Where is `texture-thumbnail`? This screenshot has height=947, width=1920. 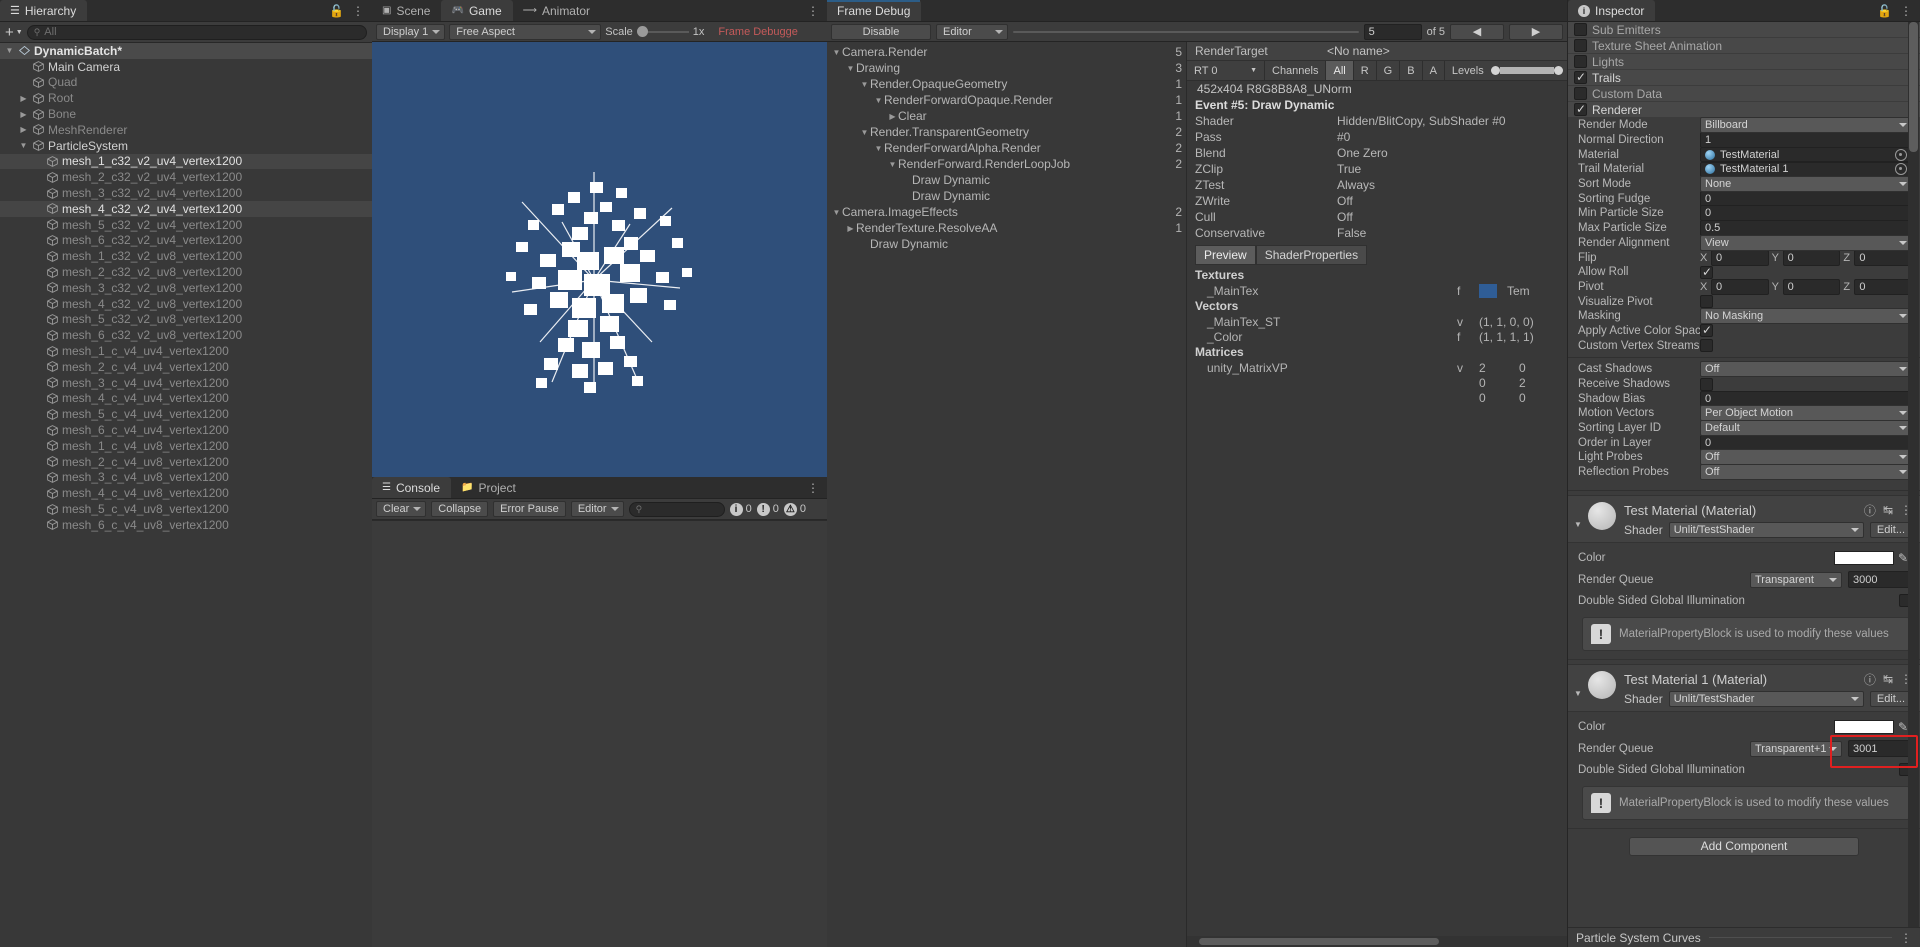 texture-thumbnail is located at coordinates (1488, 290).